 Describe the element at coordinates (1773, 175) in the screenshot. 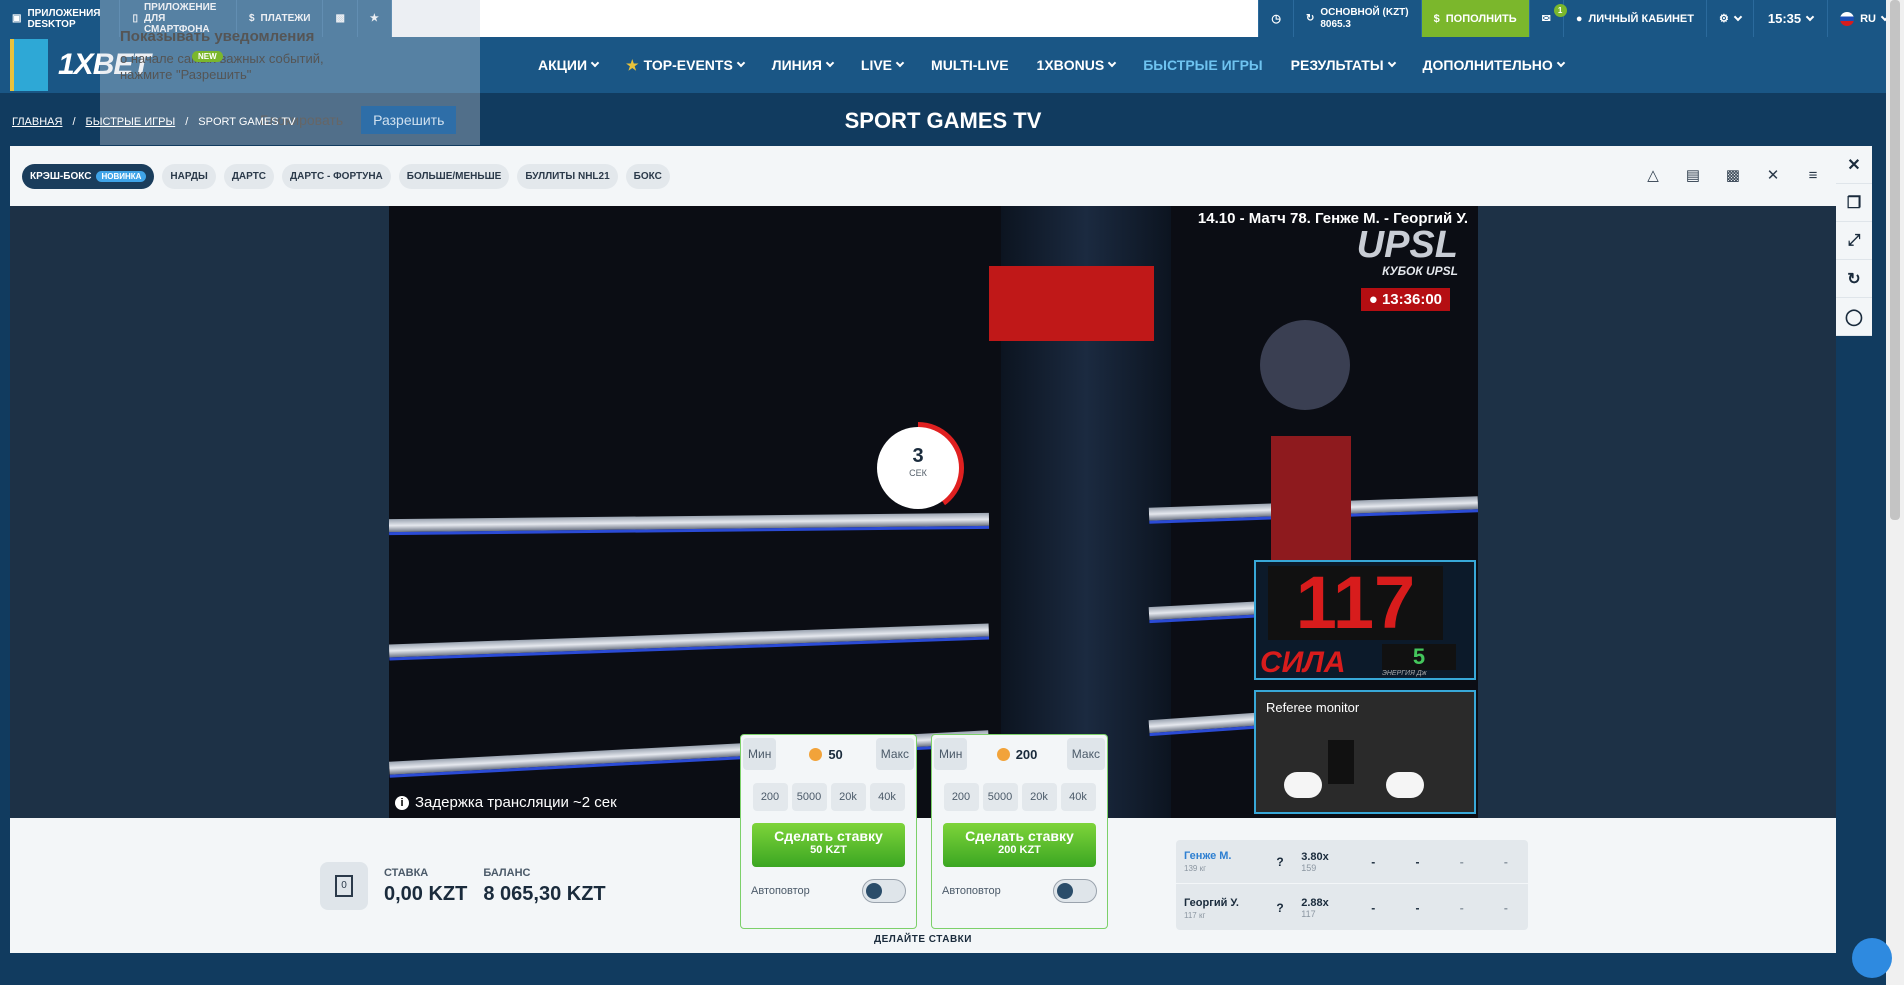

I see `sound-off-icon: ✕` at that location.